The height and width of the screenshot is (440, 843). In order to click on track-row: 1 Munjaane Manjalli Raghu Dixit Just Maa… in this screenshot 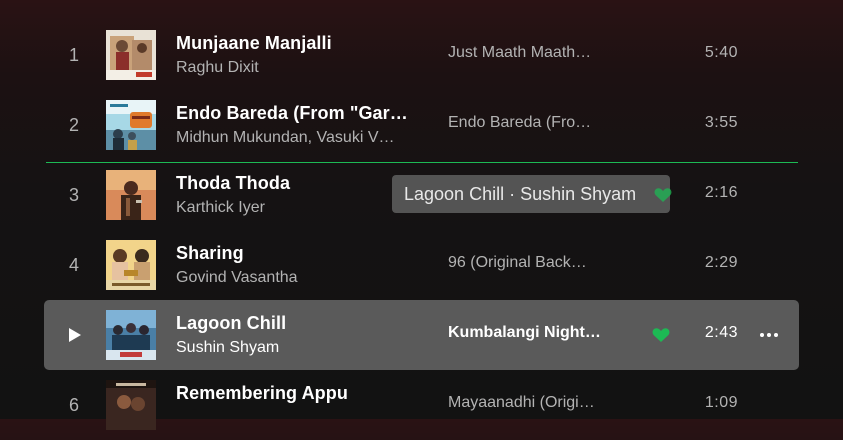, I will do `click(421, 55)`.